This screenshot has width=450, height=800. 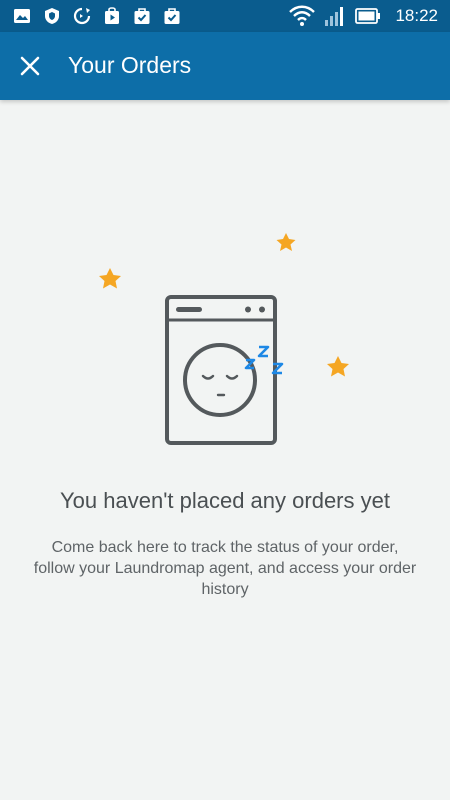 What do you see at coordinates (82, 16) in the screenshot?
I see `sync-icon` at bounding box center [82, 16].